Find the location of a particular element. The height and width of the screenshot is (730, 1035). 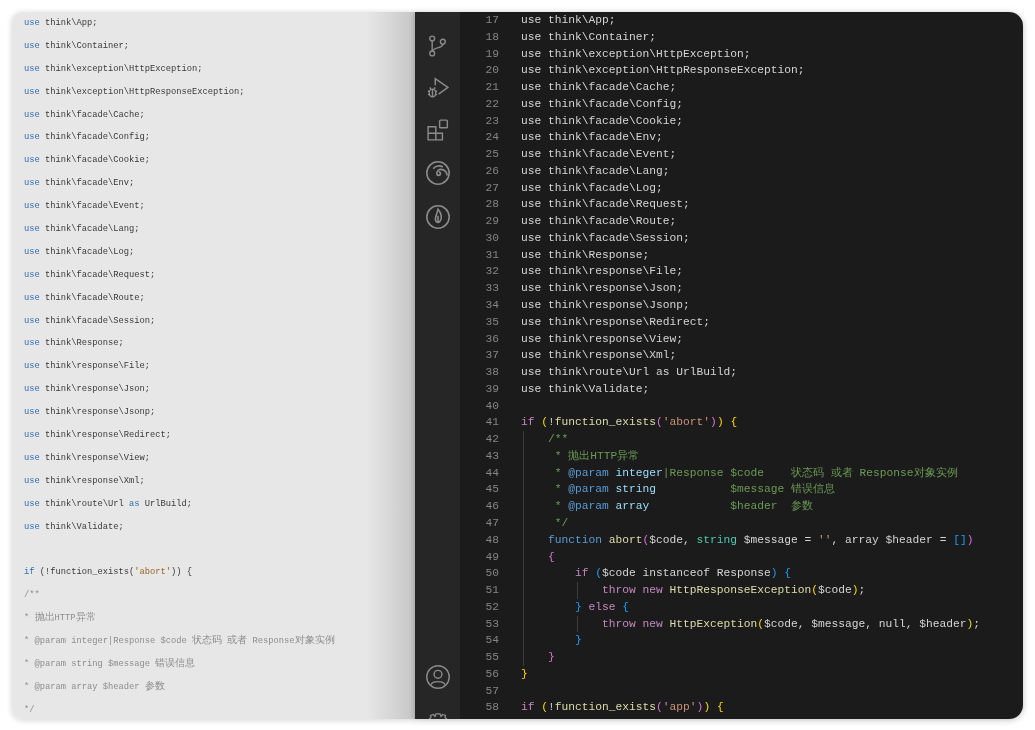

code-line: use think\exception\HttpResponseException; is located at coordinates (663, 71).